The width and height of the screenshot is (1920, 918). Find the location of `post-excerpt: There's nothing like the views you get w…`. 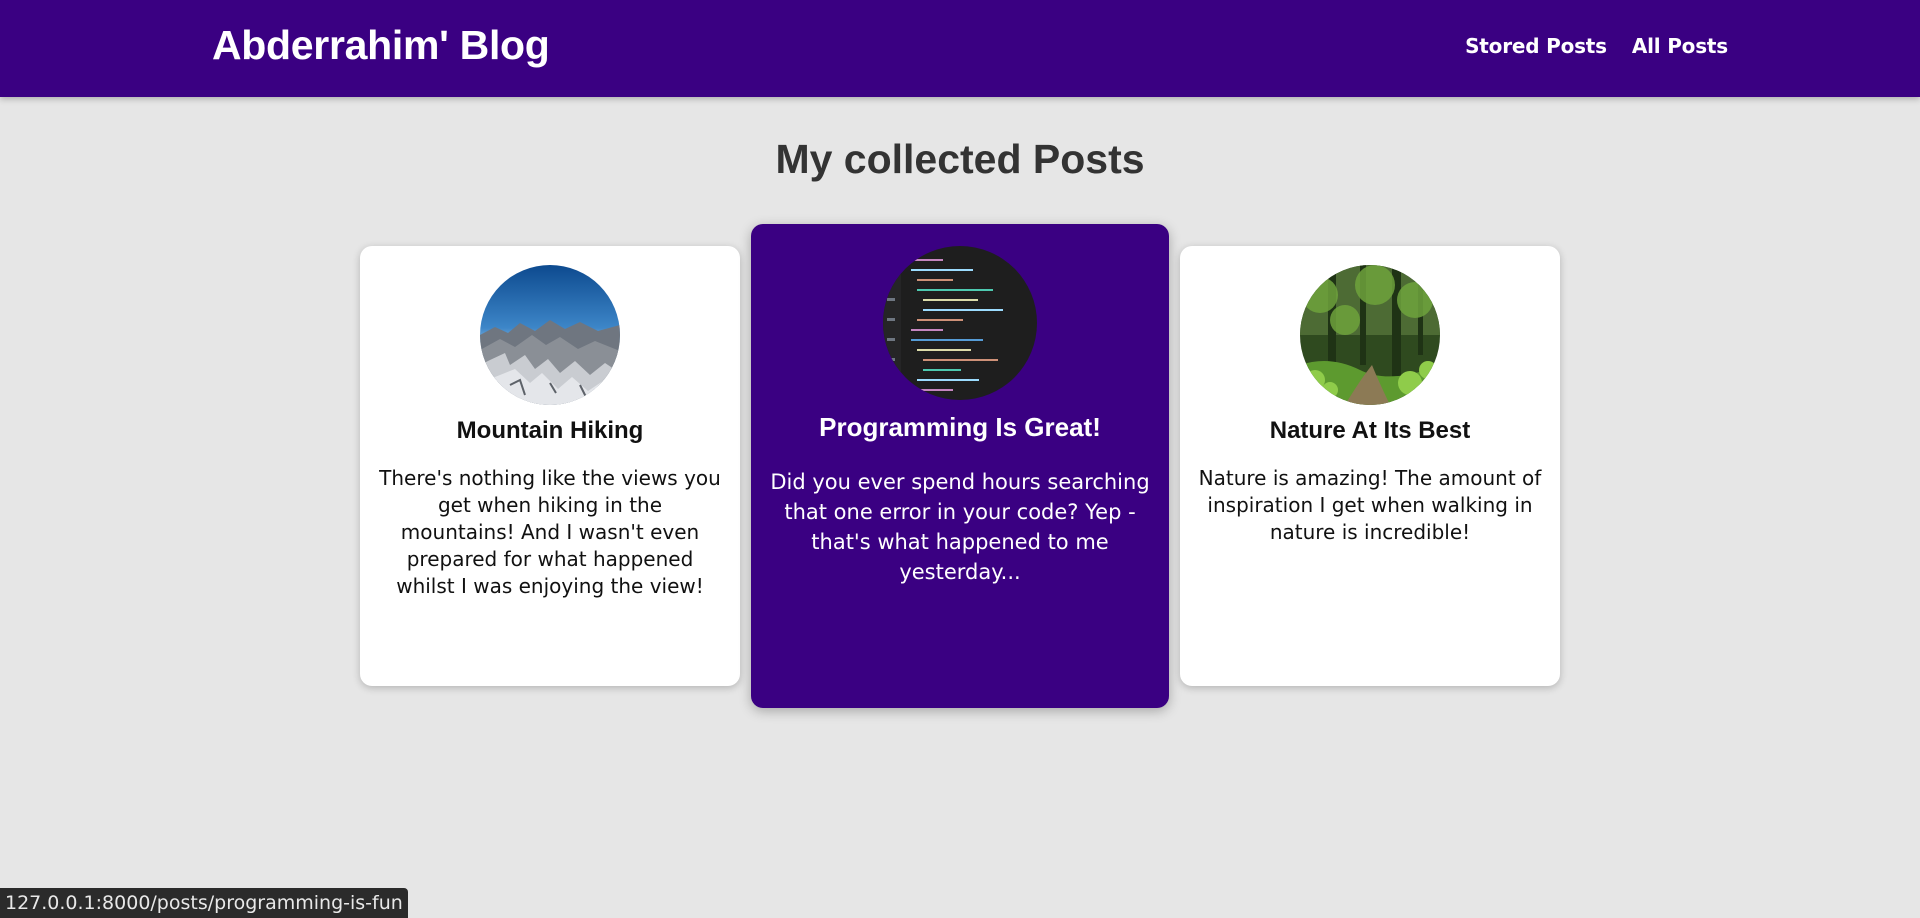

post-excerpt: There's nothing like the views you get w… is located at coordinates (550, 532).